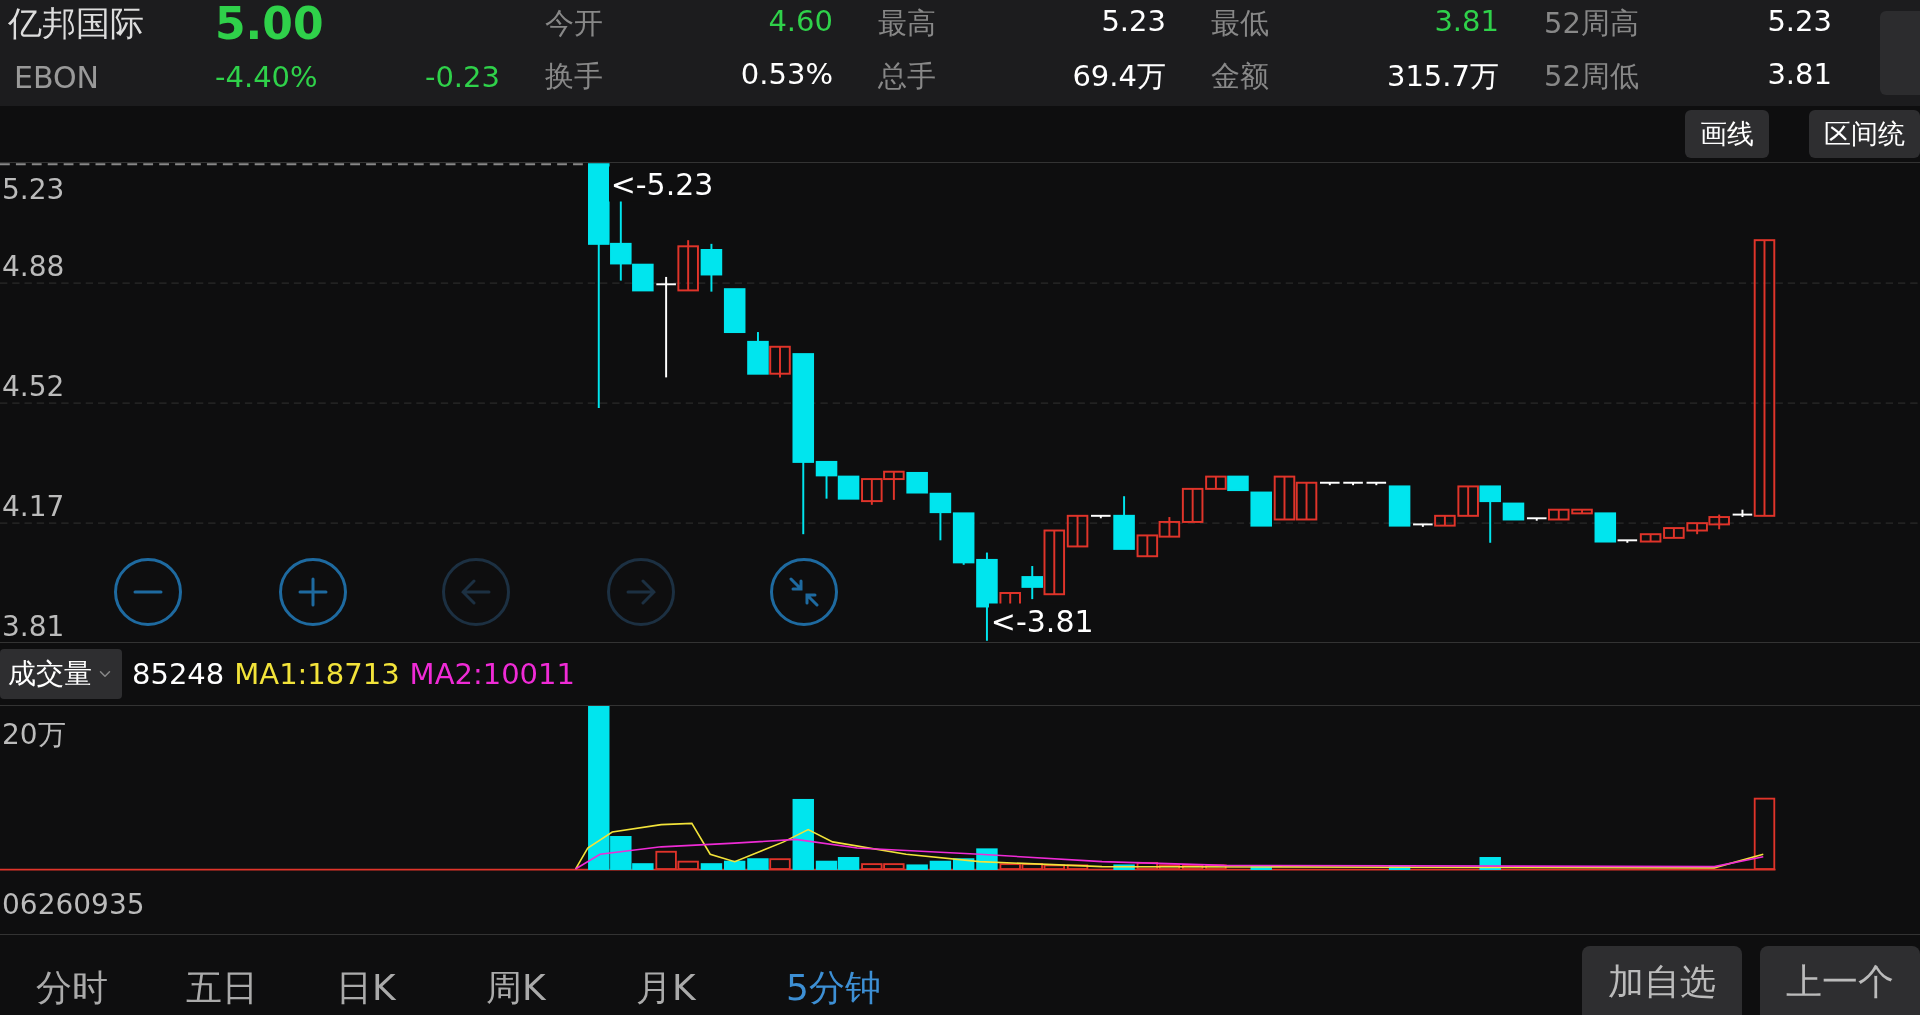 The image size is (1920, 1015). I want to click on zoom-in-button, so click(312, 591).